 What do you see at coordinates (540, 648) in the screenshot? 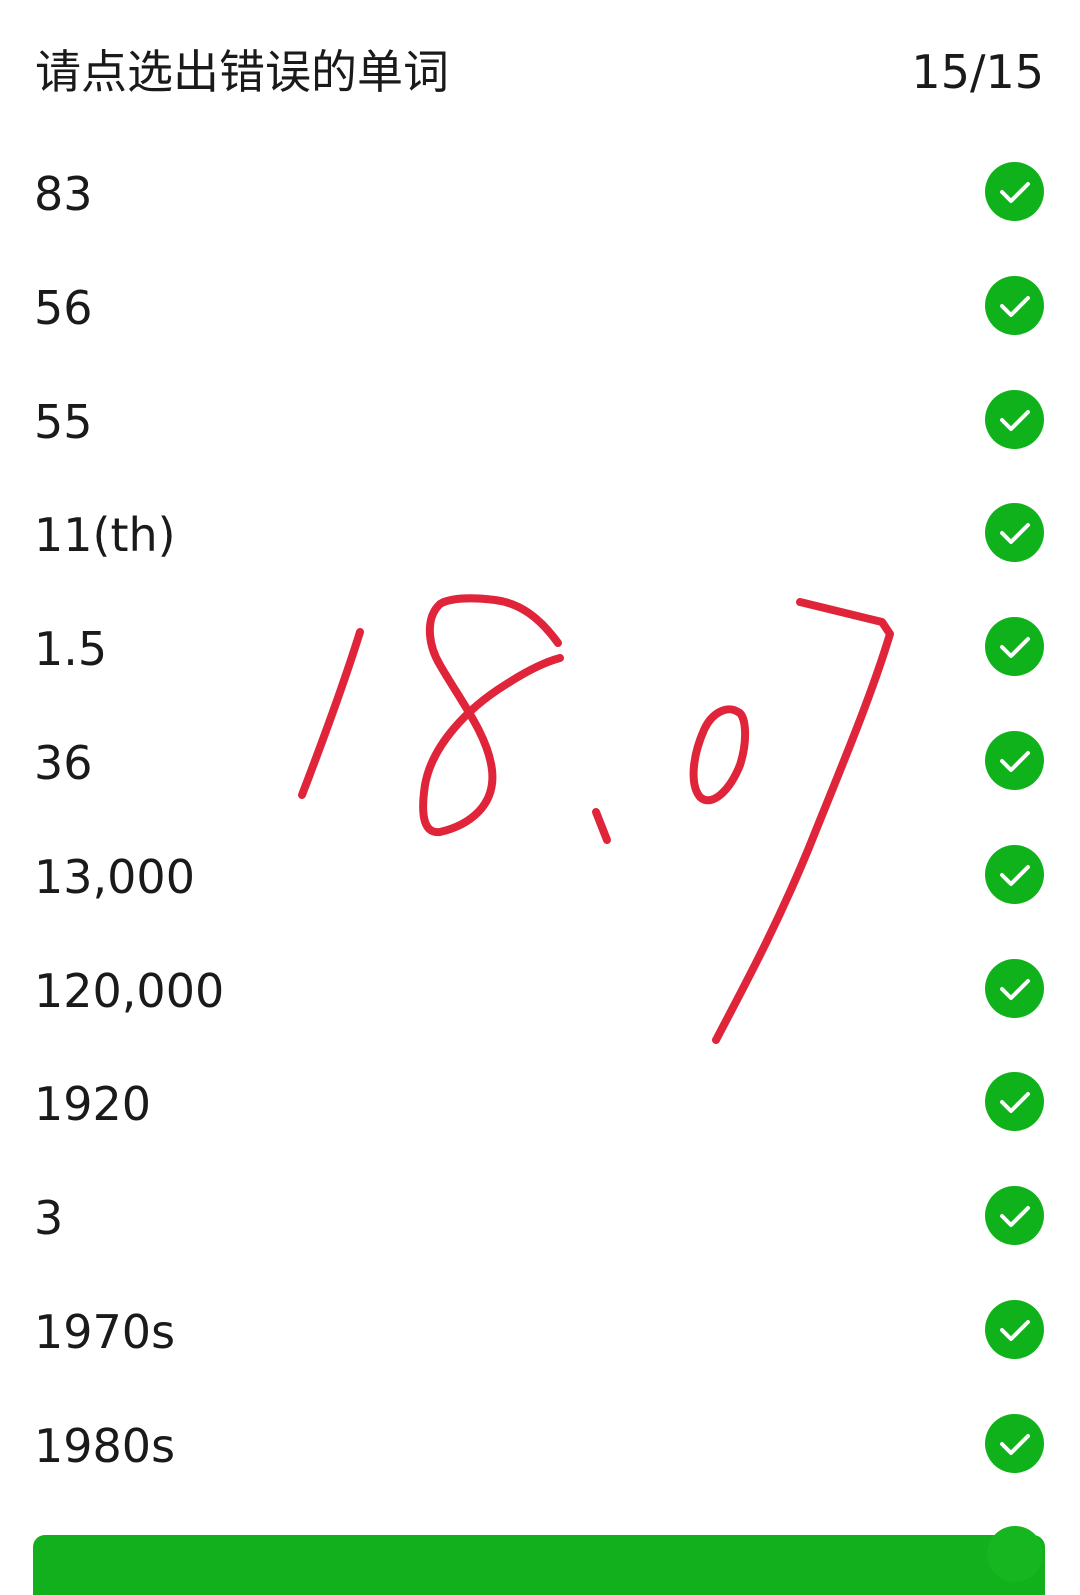
I see `list-item: 1.5` at bounding box center [540, 648].